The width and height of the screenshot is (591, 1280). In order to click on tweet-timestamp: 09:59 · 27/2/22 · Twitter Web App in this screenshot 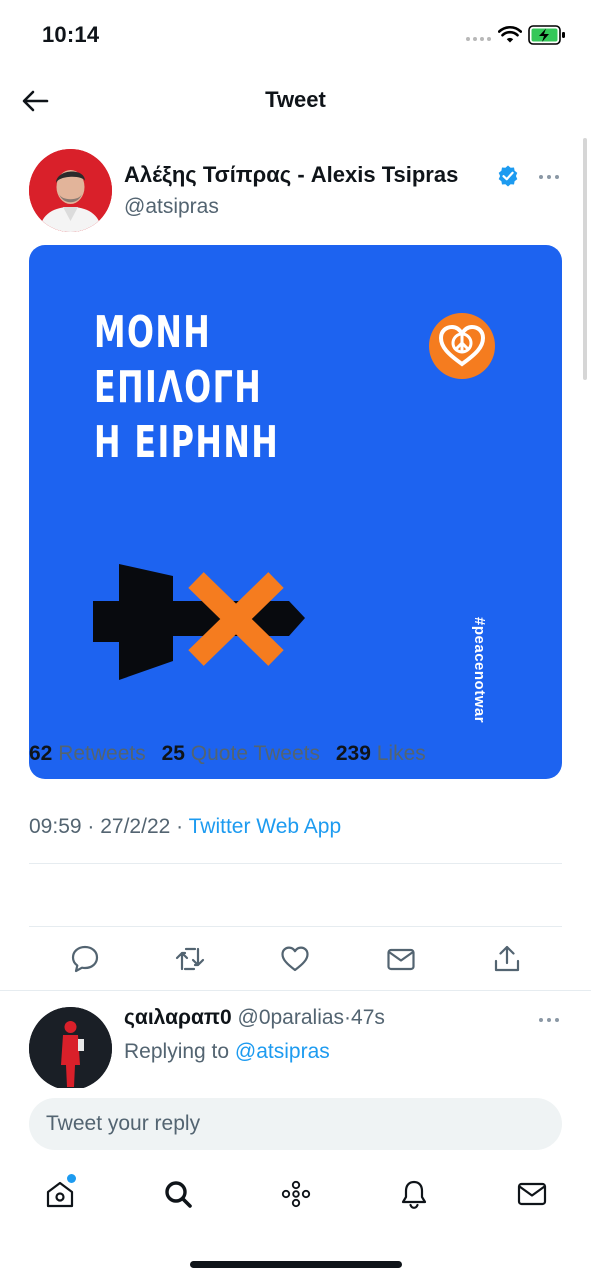, I will do `click(185, 826)`.